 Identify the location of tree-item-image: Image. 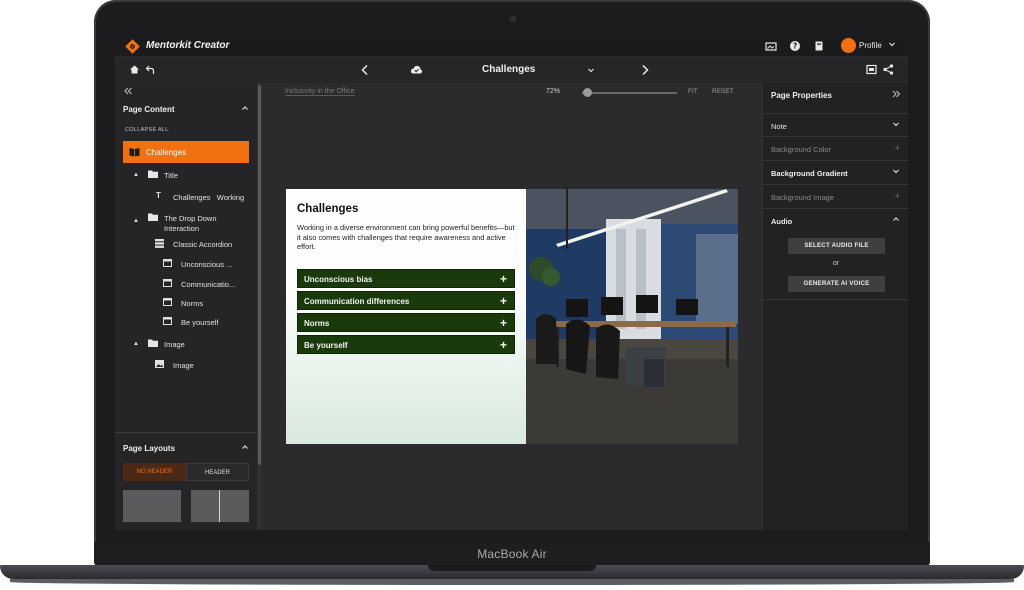
(183, 365).